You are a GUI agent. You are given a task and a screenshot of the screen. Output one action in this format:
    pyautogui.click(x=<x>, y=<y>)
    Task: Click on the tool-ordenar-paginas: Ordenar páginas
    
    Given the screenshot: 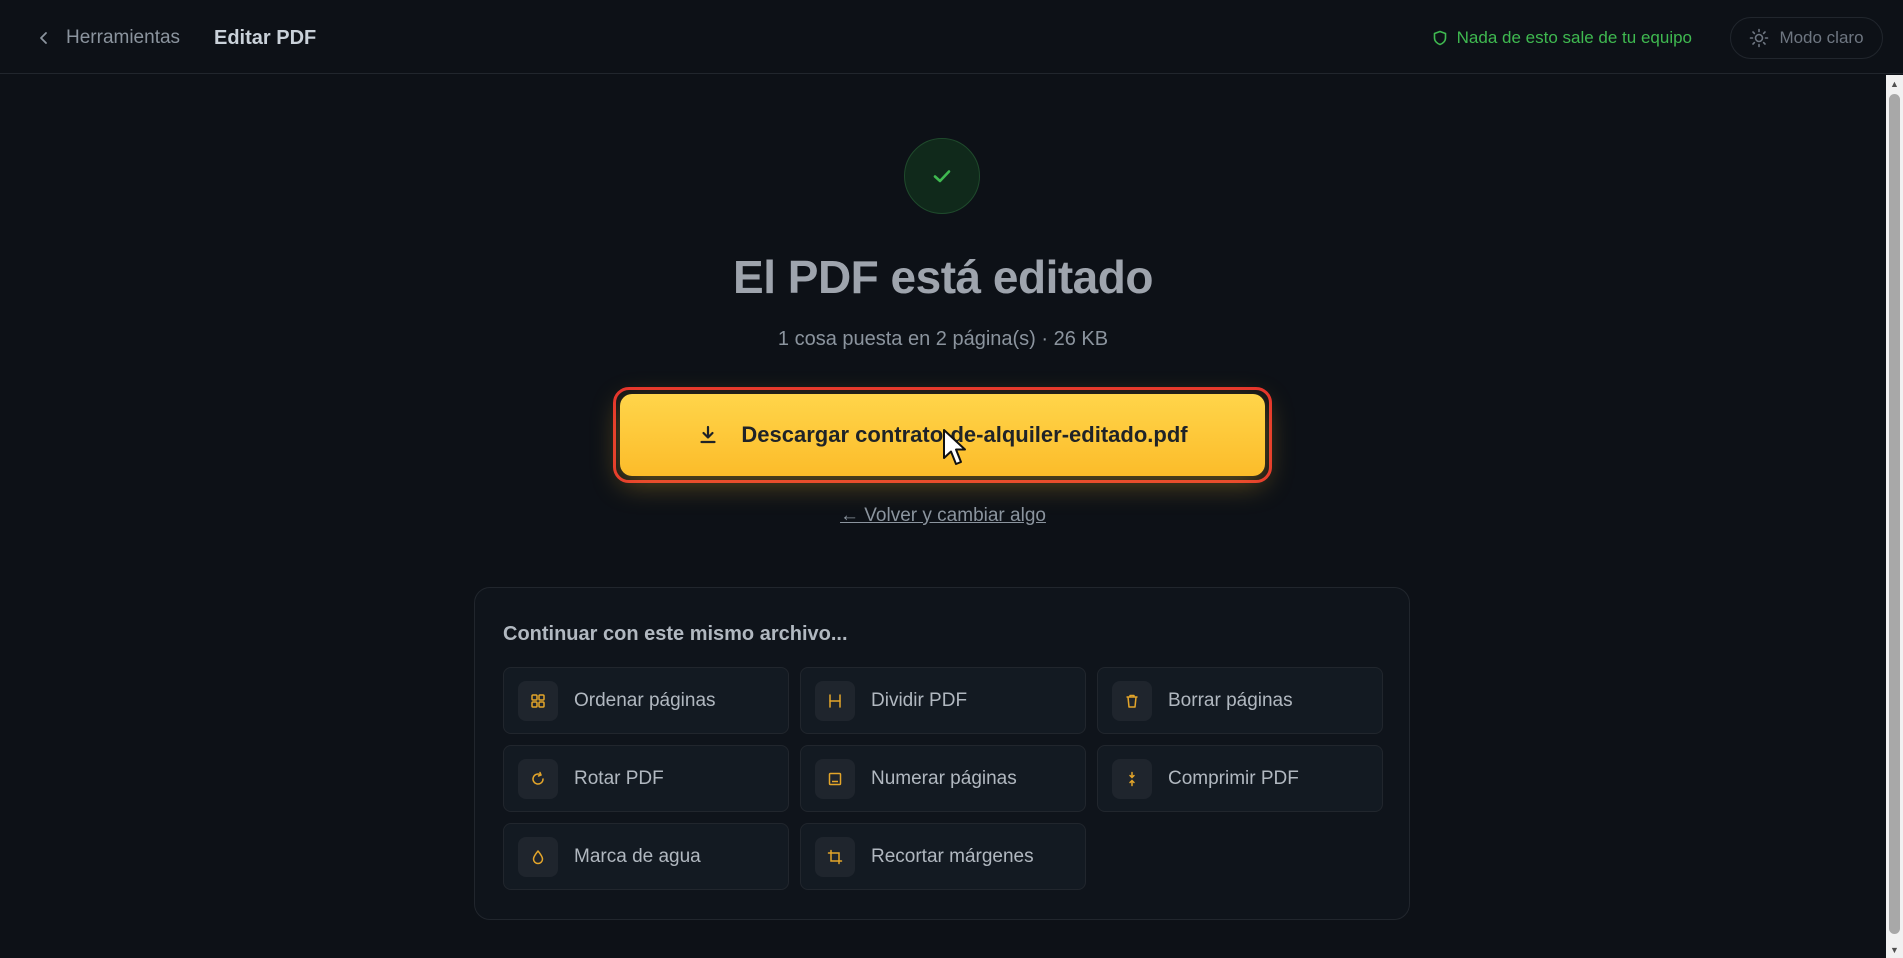 What is the action you would take?
    pyautogui.click(x=646, y=700)
    